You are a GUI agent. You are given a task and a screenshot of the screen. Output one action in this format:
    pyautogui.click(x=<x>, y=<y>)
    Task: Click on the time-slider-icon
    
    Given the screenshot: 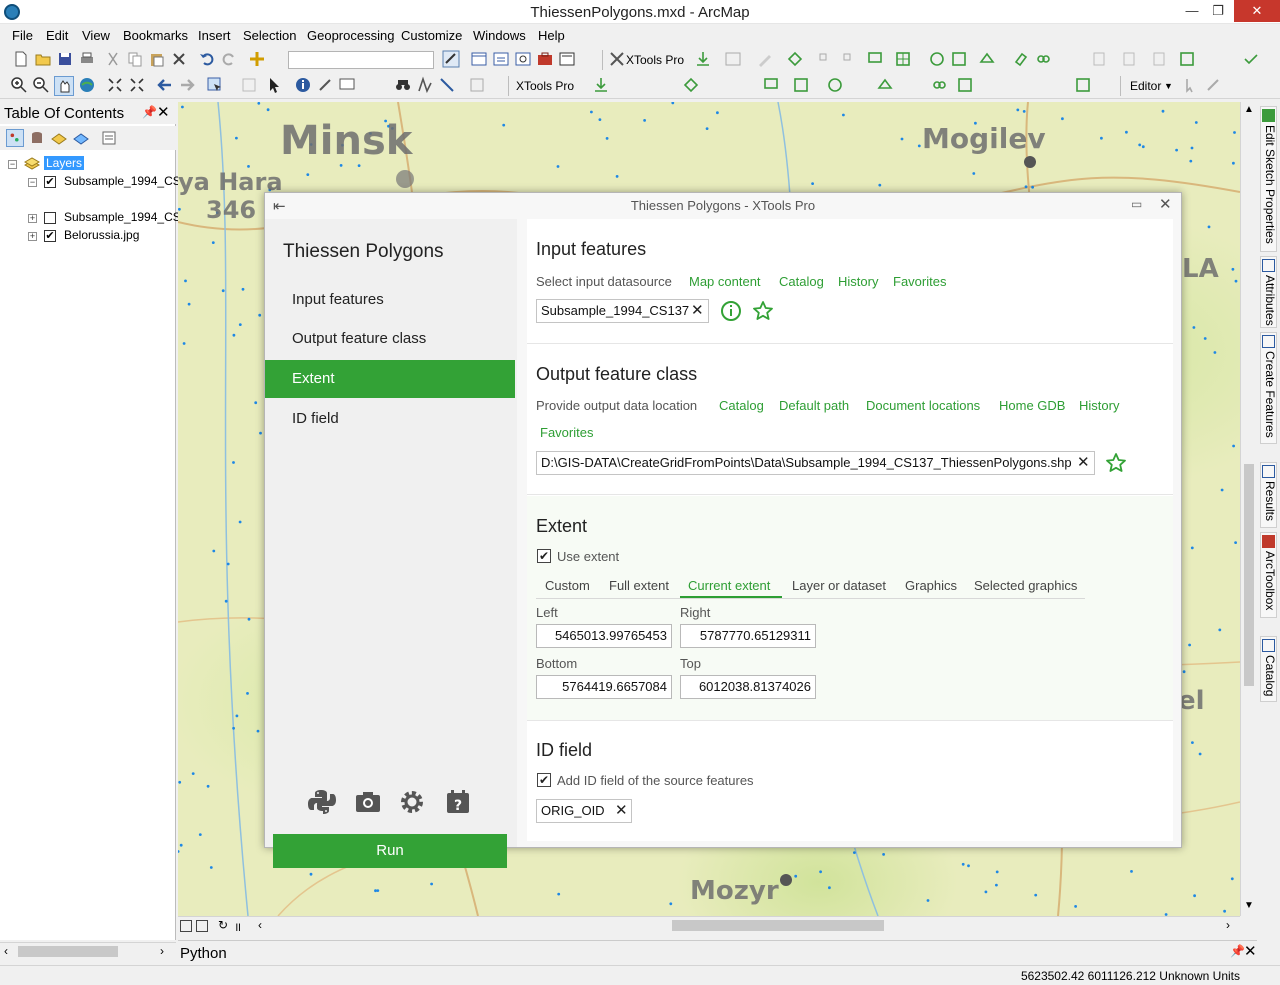 What is the action you would take?
    pyautogui.click(x=478, y=86)
    